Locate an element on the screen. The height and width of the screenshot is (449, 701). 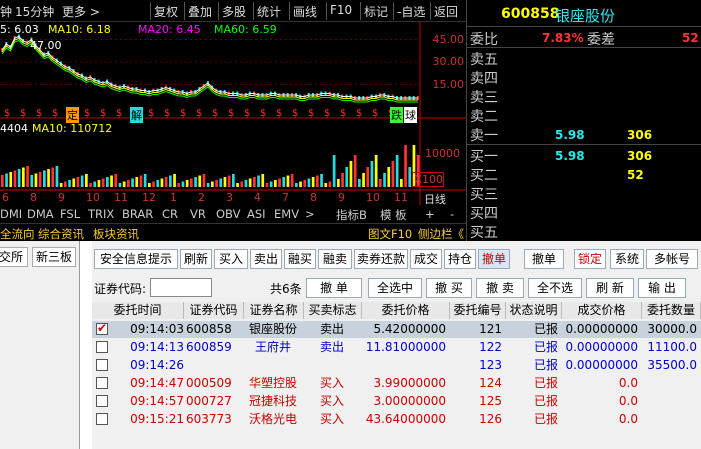
indicator-tab-8: ASI is located at coordinates (256, 214).